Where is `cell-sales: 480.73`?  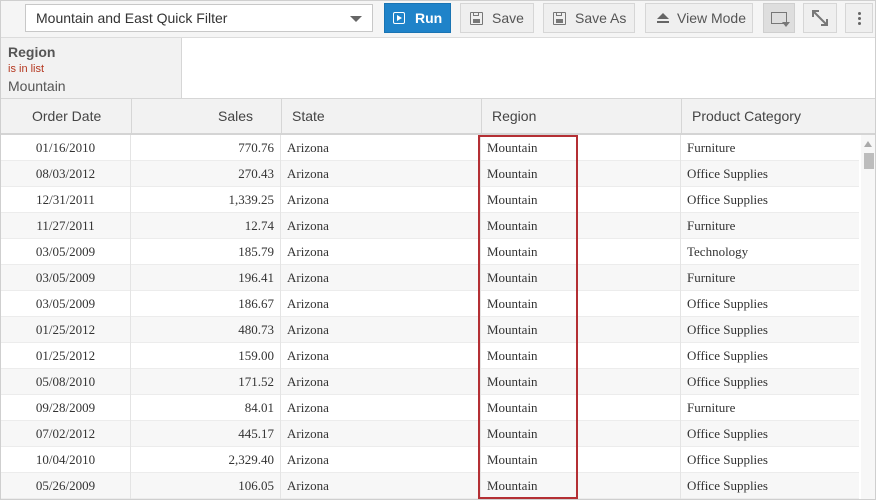 cell-sales: 480.73 is located at coordinates (206, 330).